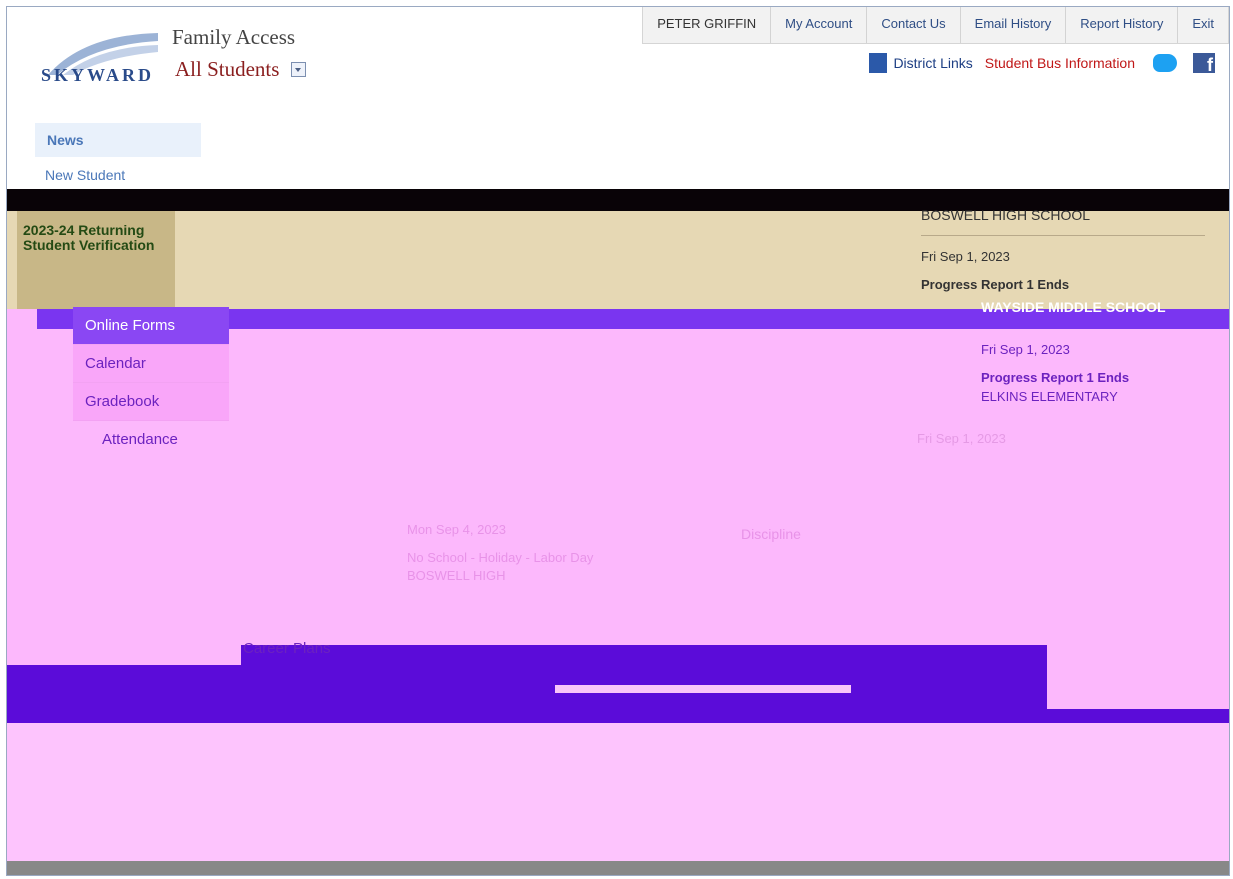 The height and width of the screenshot is (879, 1233). I want to click on contact-us-link: Contact Us, so click(912, 25).